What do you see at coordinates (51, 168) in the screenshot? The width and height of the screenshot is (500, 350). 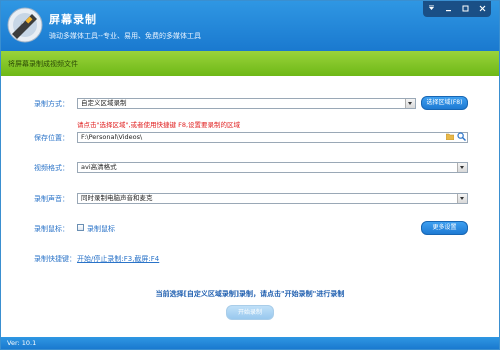 I see `video-format-label: 视频格式：` at bounding box center [51, 168].